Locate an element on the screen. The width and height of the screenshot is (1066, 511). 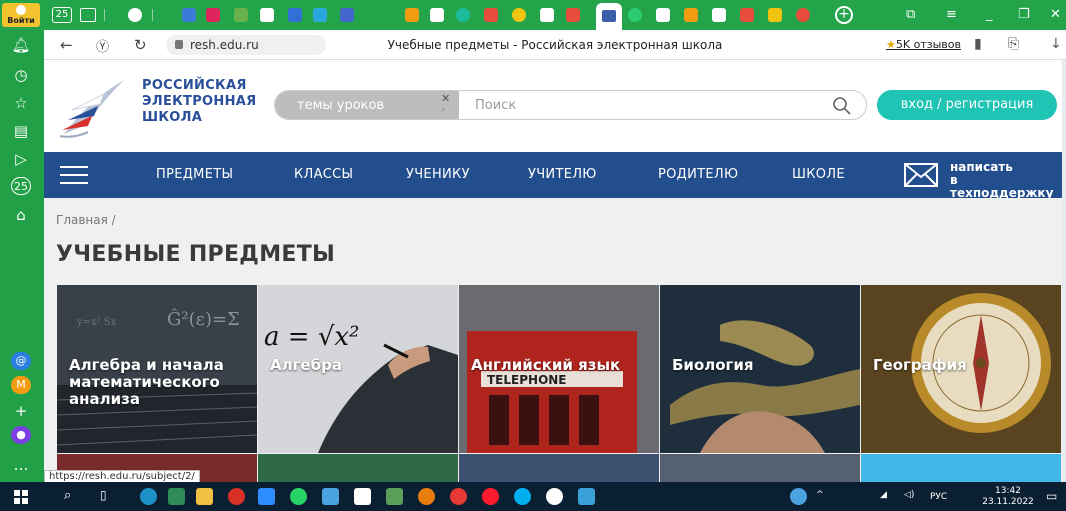
notes-icon: ▤ is located at coordinates (21, 131).